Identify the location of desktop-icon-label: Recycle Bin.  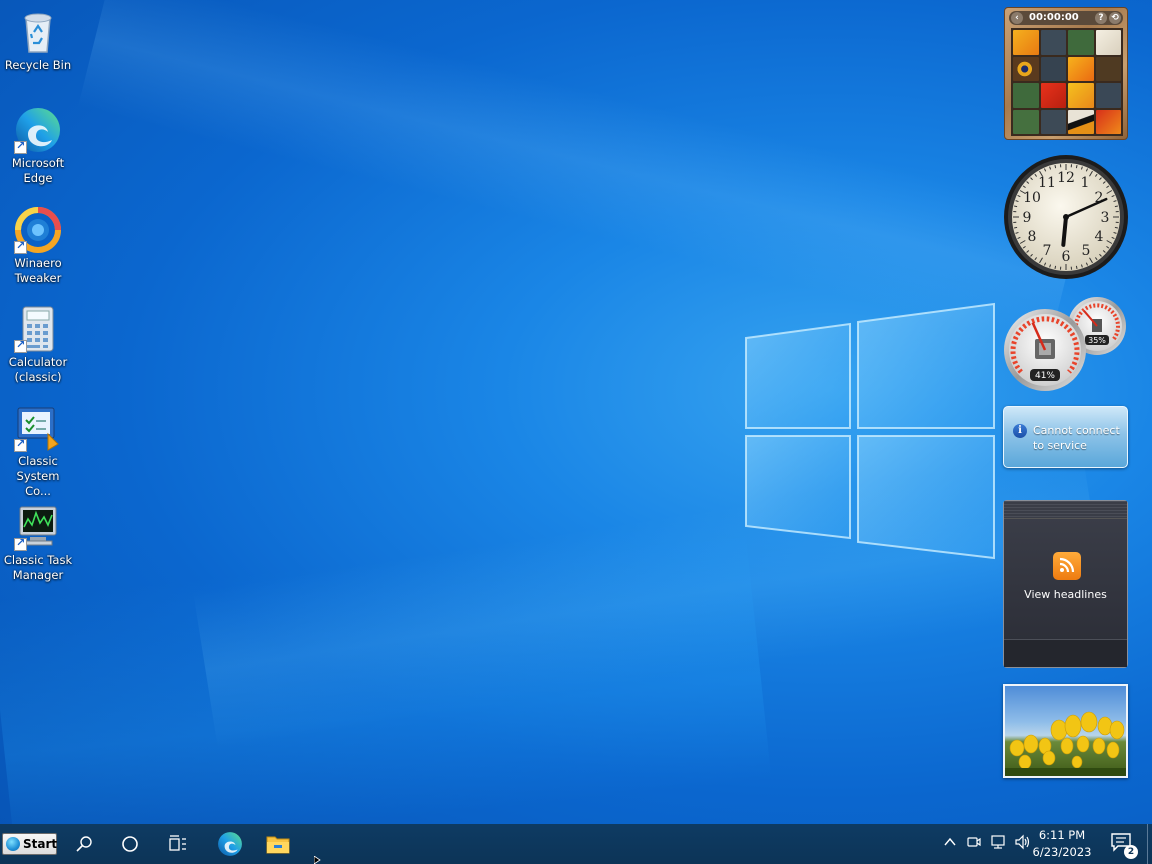
(38, 65).